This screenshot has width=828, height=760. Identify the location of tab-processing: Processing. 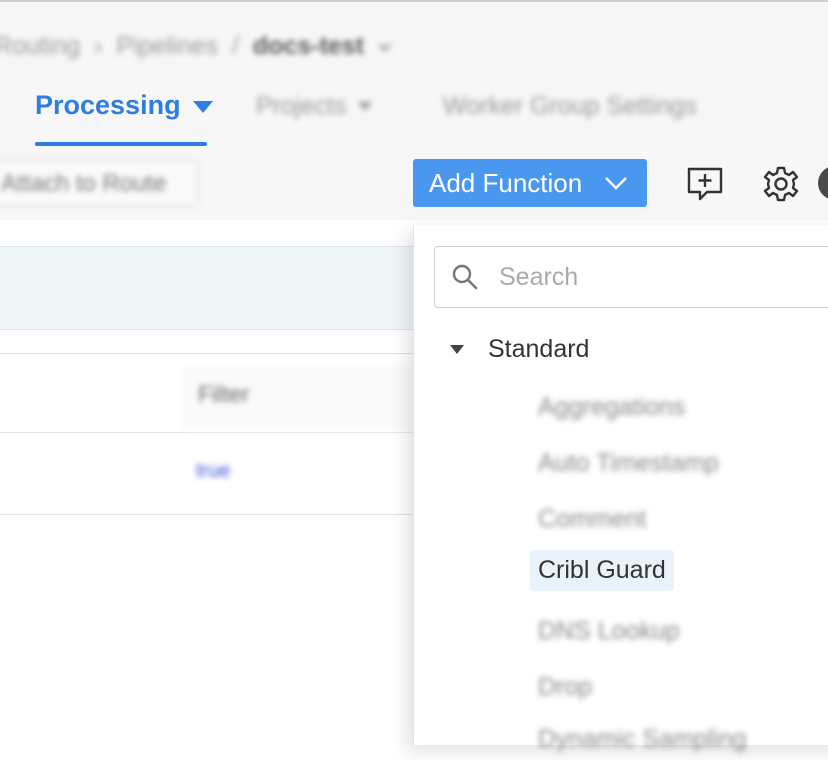
(124, 105).